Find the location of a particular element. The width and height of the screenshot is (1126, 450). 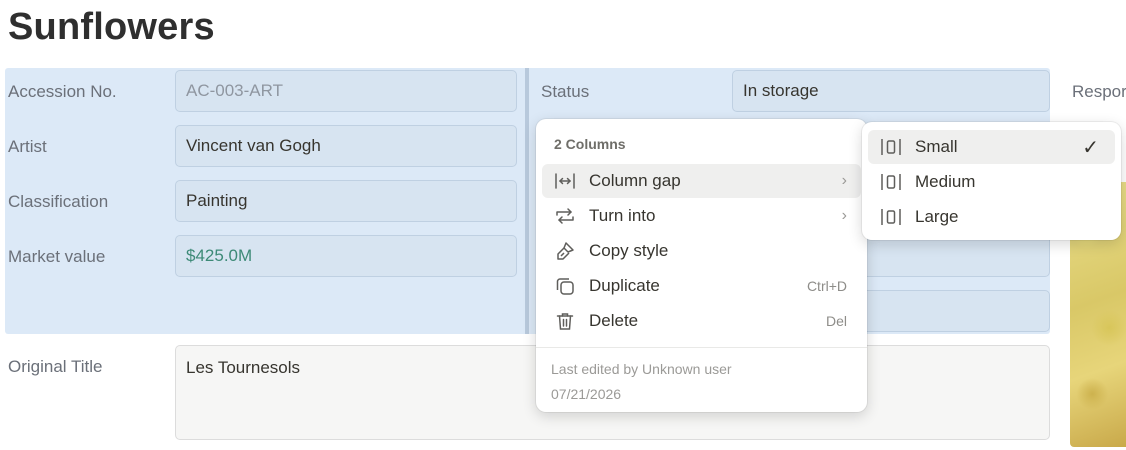

gap-option-medium: Medium is located at coordinates (991, 182).